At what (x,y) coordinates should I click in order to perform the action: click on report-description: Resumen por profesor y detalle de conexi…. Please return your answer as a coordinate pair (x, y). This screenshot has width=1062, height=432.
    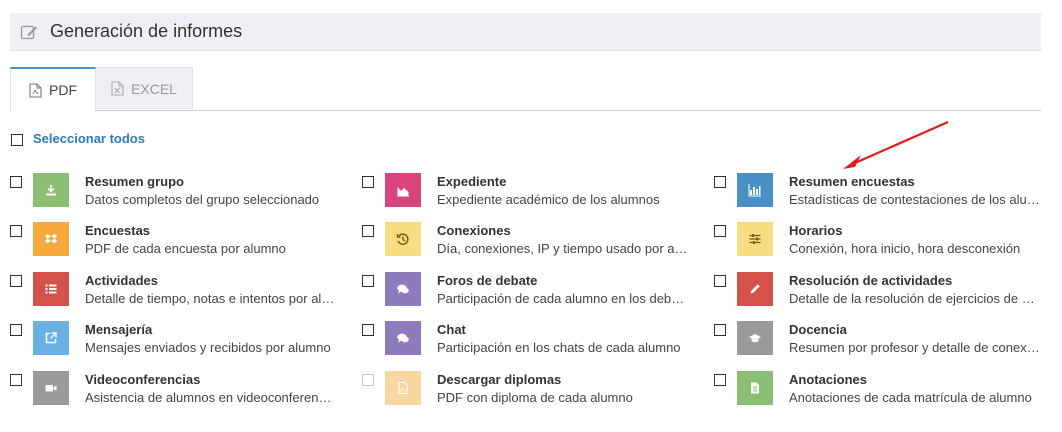
    Looking at the image, I should click on (915, 347).